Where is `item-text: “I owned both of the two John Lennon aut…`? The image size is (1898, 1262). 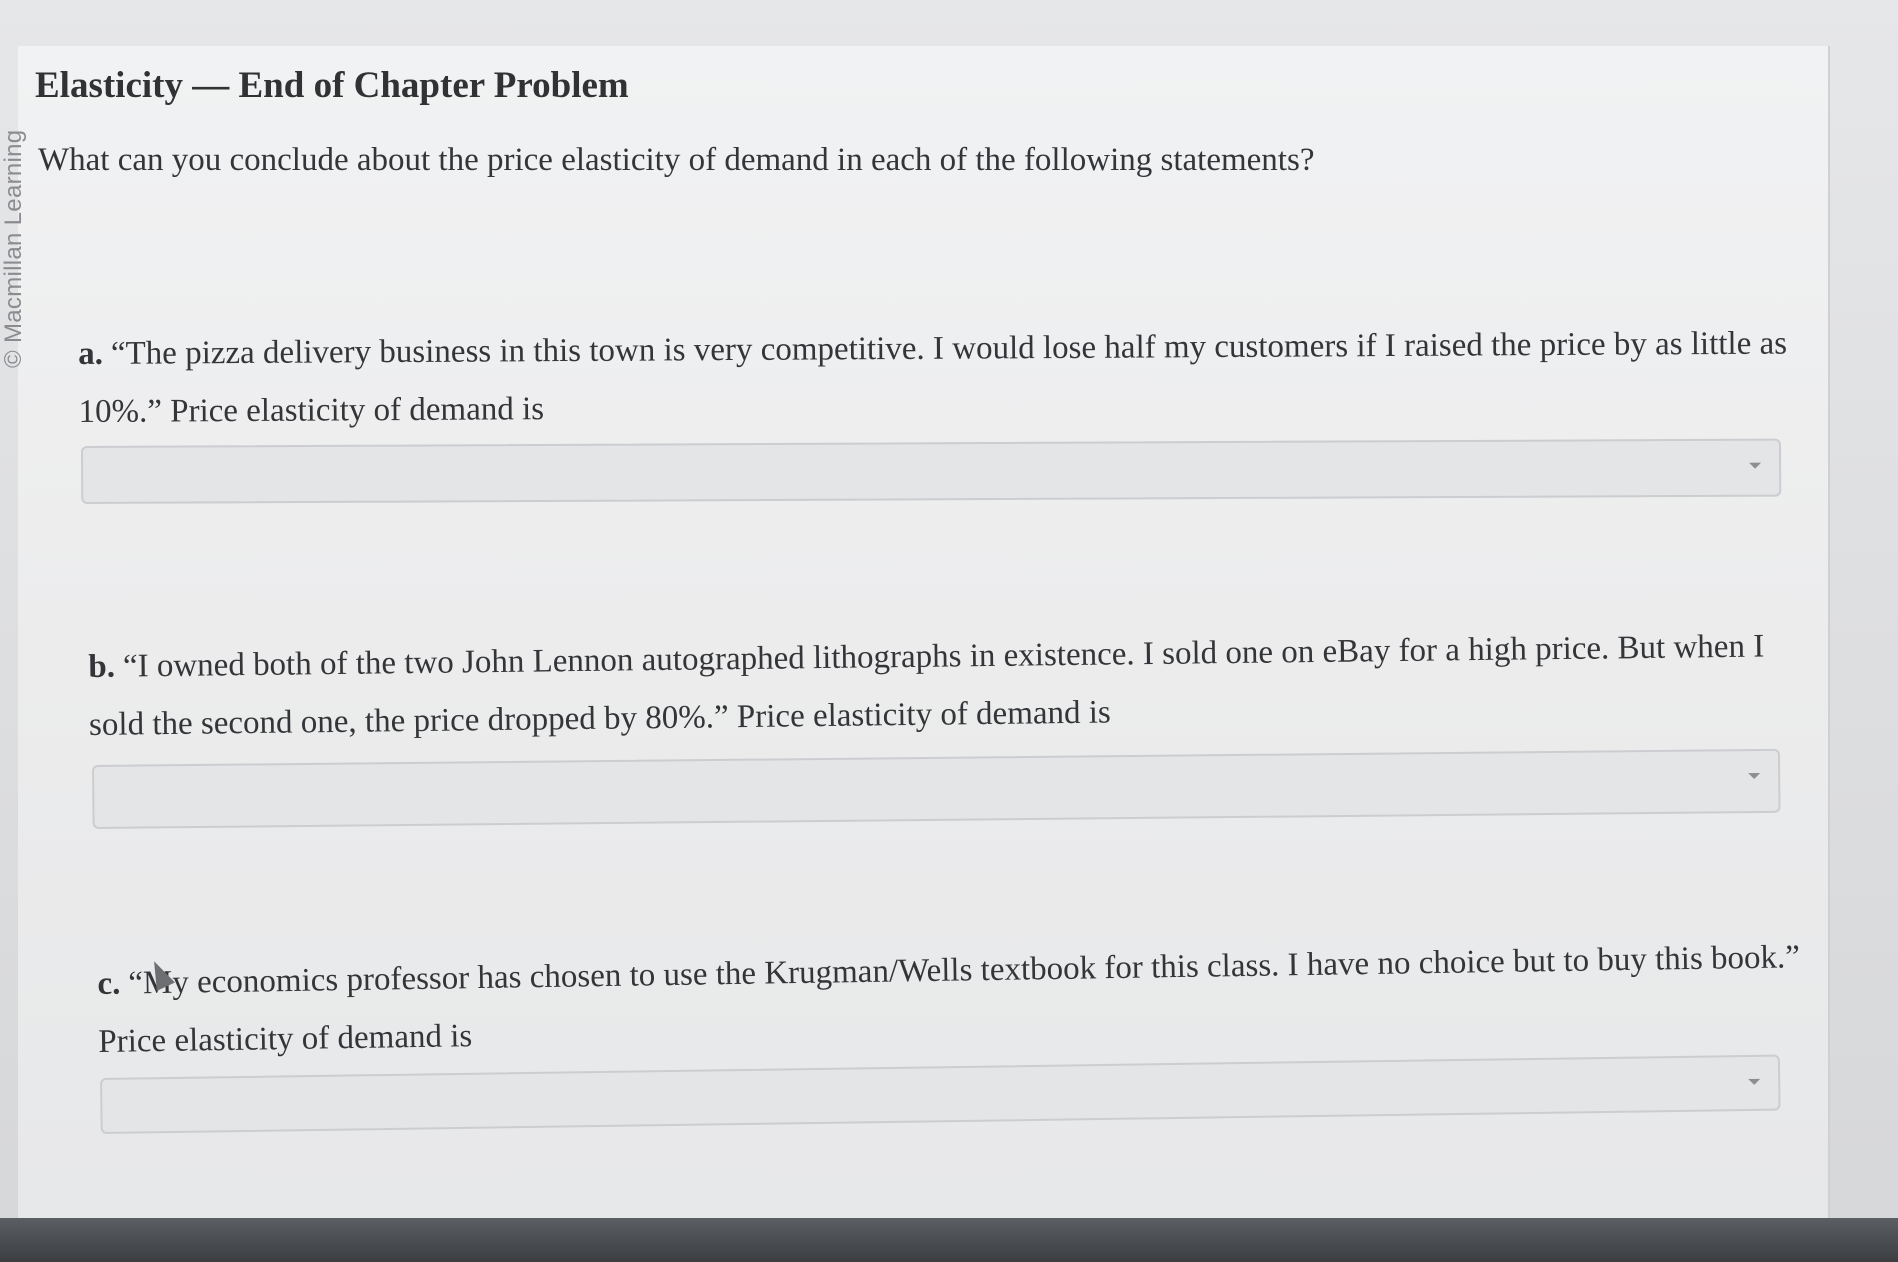
item-text: “I owned both of the two John Lennon aut… is located at coordinates (926, 685).